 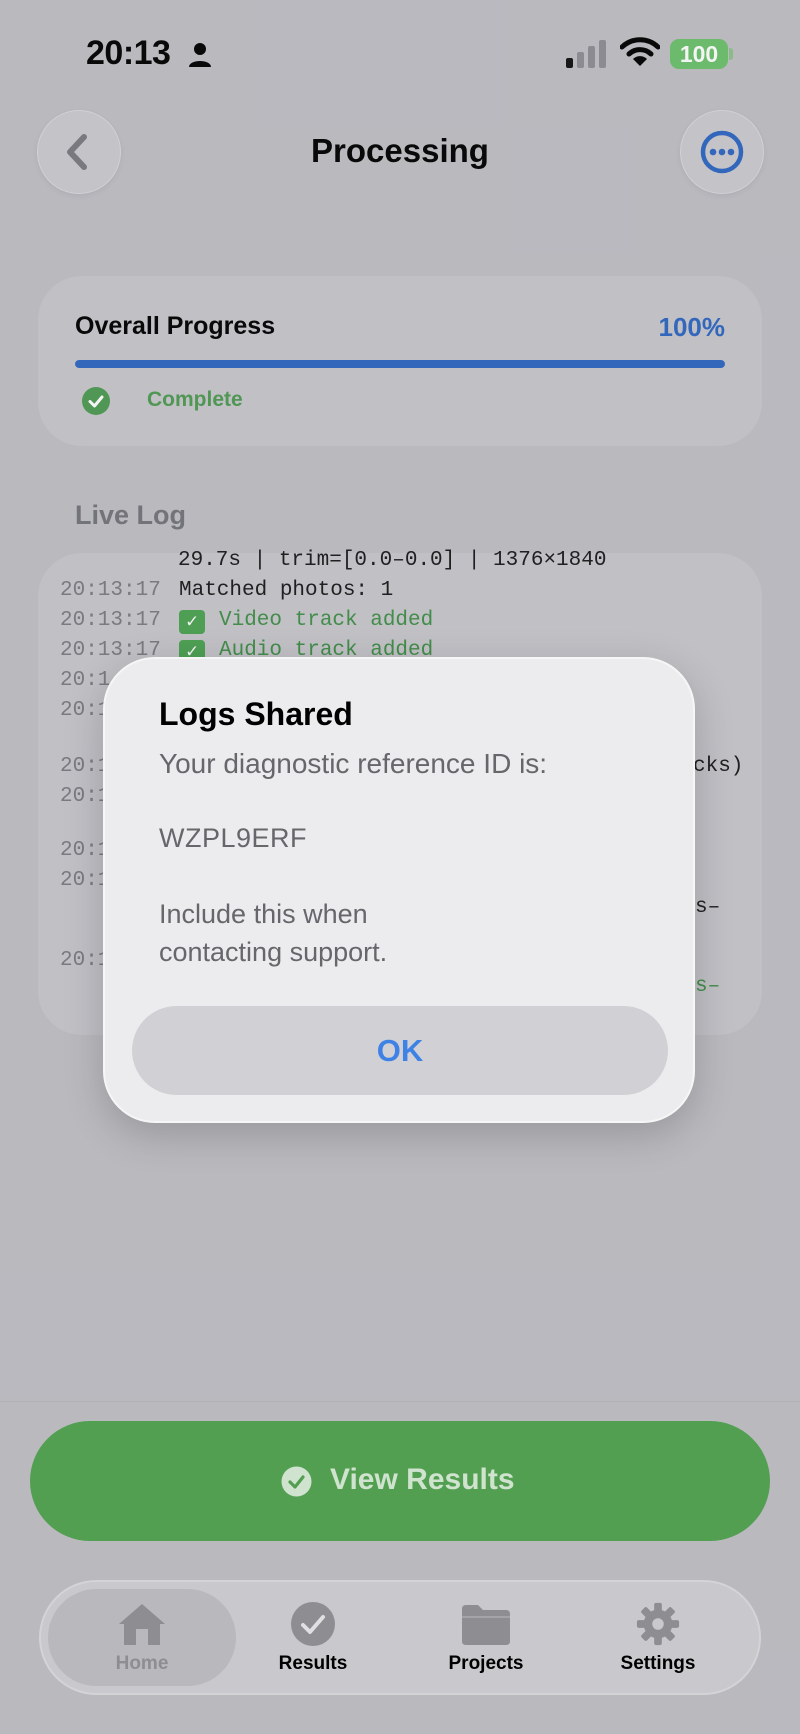 What do you see at coordinates (486, 1625) in the screenshot?
I see `folder-icon` at bounding box center [486, 1625].